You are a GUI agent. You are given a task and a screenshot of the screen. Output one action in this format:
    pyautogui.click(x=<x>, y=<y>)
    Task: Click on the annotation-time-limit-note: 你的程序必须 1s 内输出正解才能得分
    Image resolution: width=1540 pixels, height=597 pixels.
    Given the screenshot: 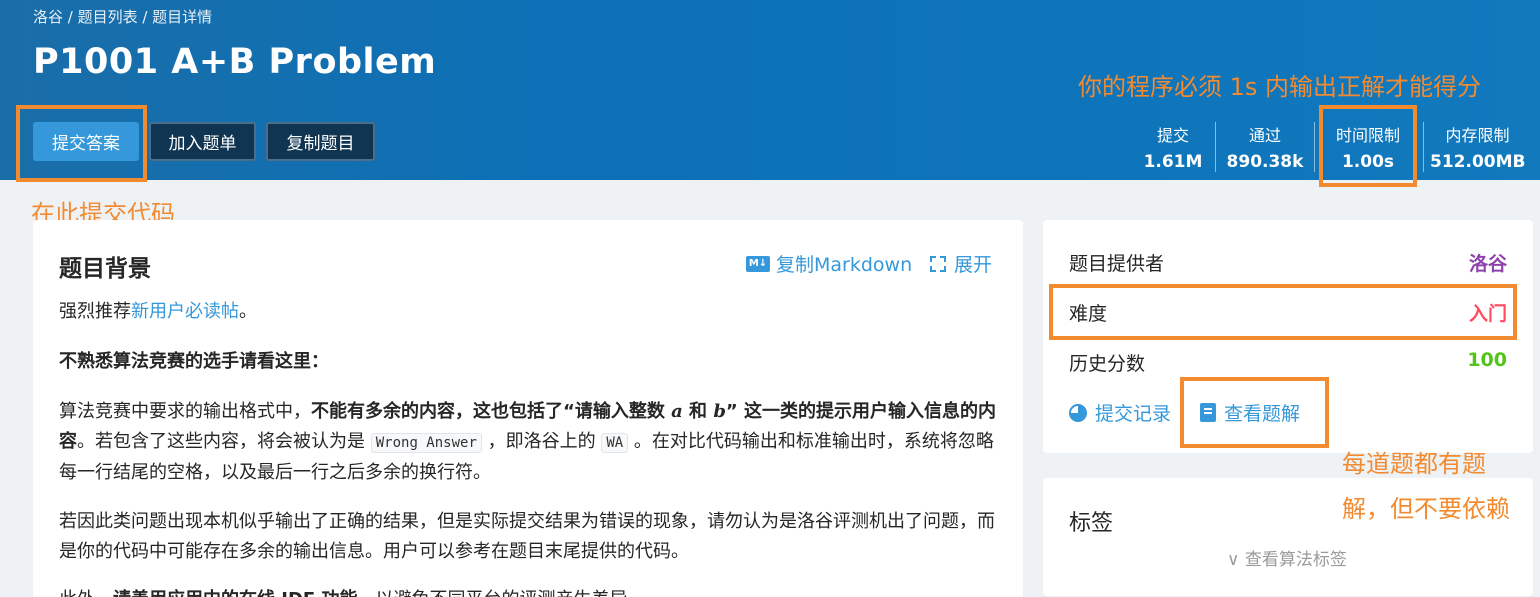 What is the action you would take?
    pyautogui.click(x=1280, y=87)
    